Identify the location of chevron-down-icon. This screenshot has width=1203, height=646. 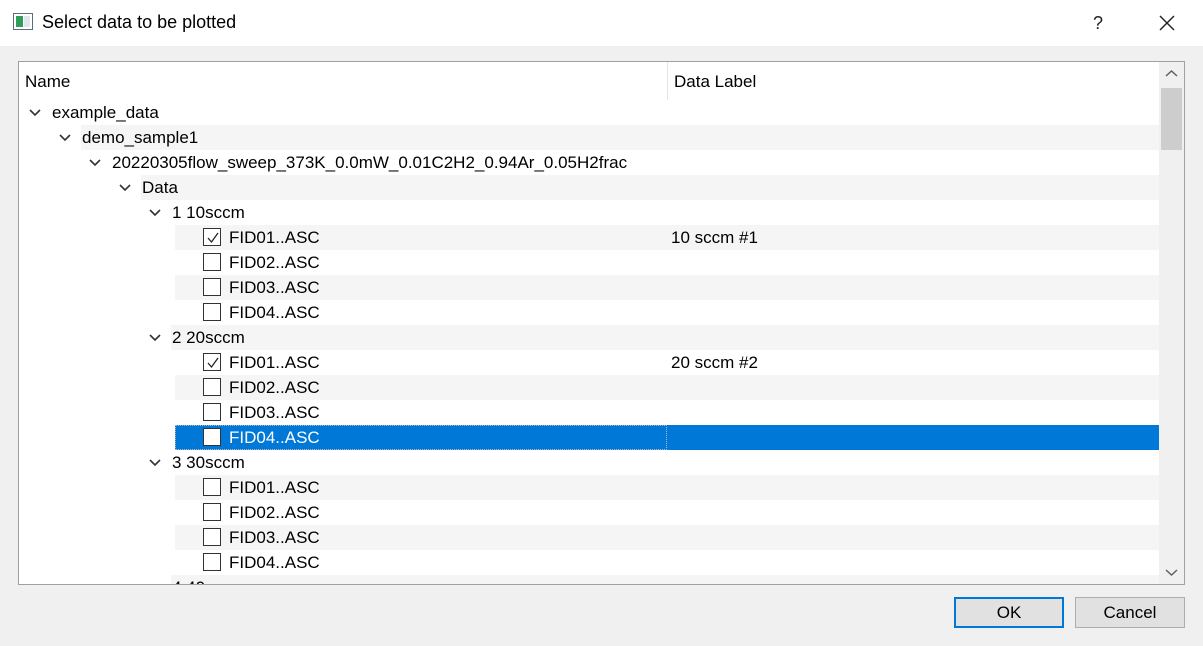
(1171, 573).